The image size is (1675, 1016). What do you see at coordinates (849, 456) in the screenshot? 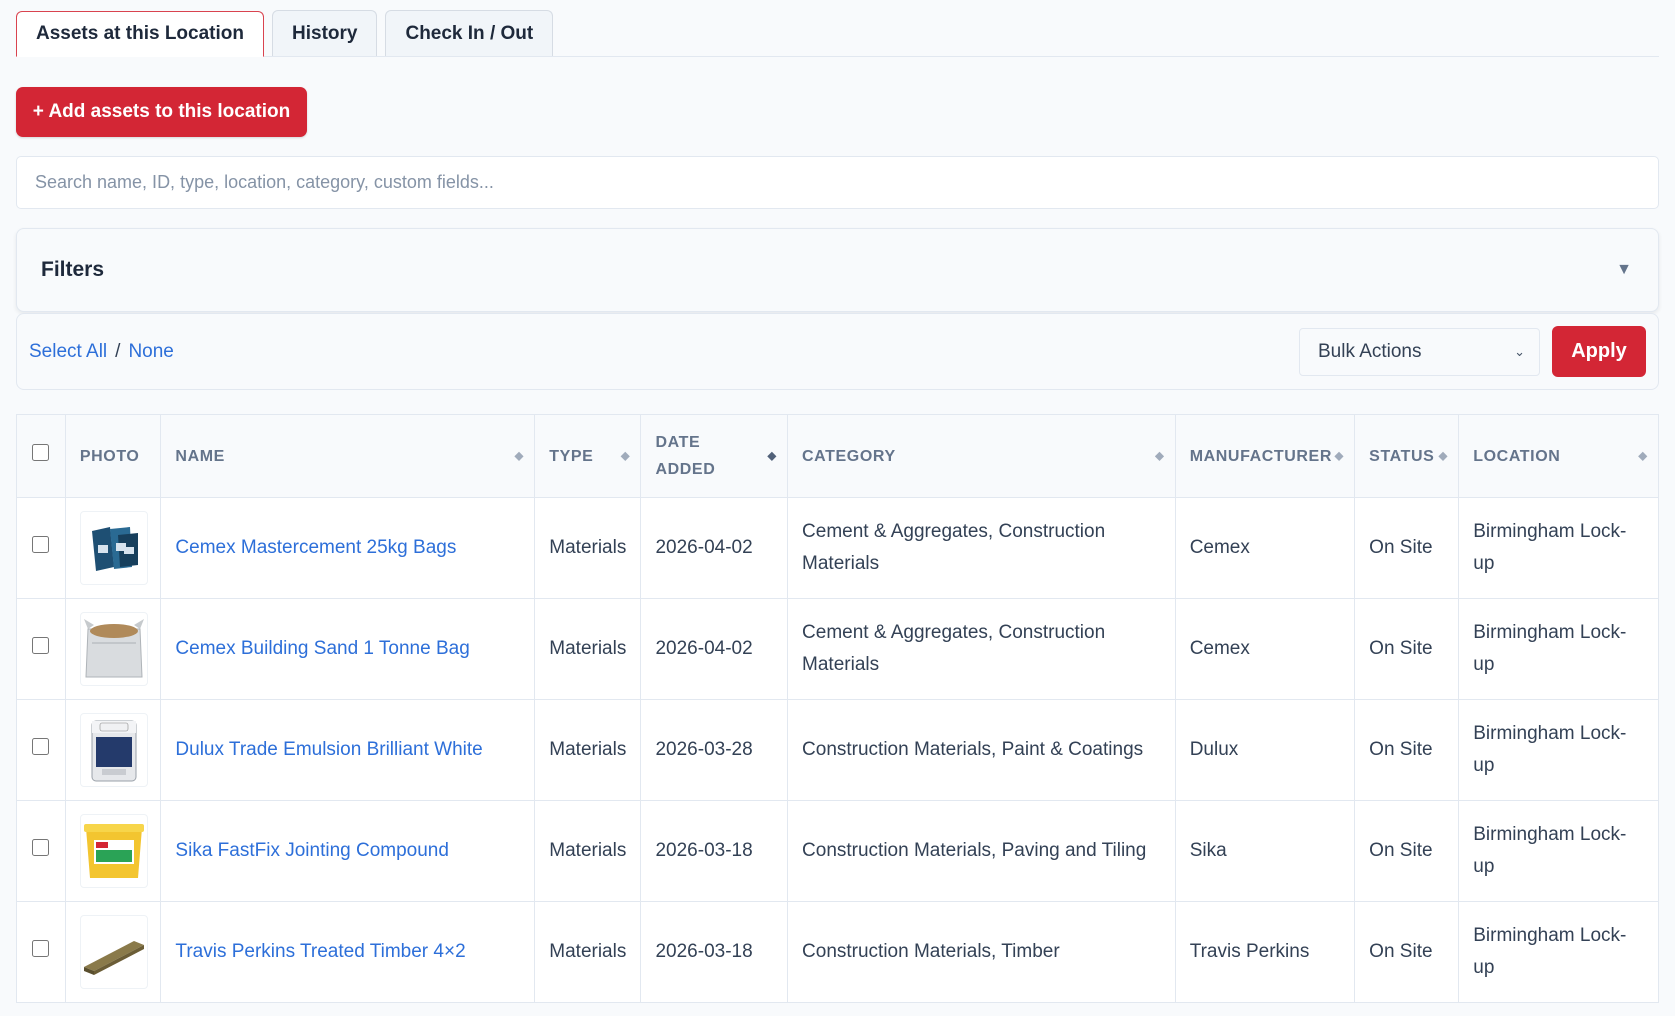
I see `header-category-label: CATEGORY` at bounding box center [849, 456].